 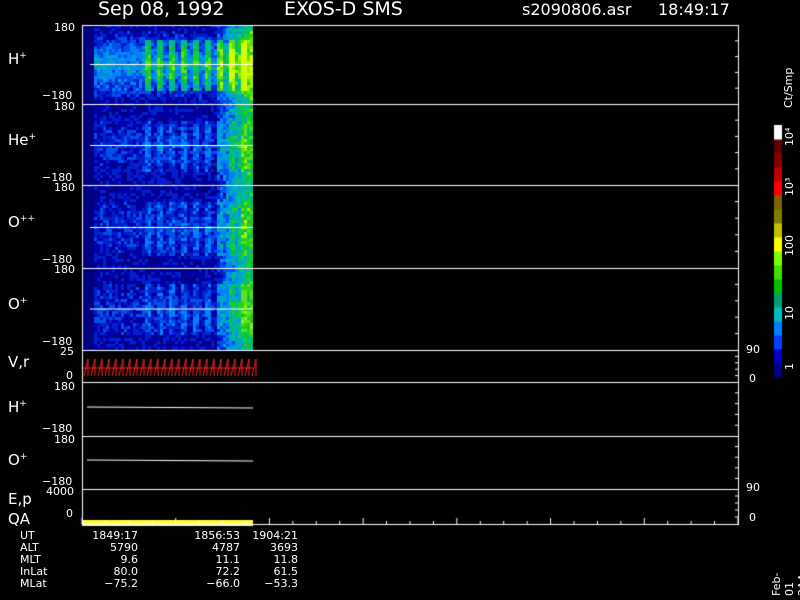 I want to click on footer-cell: 11.1, so click(x=228, y=559).